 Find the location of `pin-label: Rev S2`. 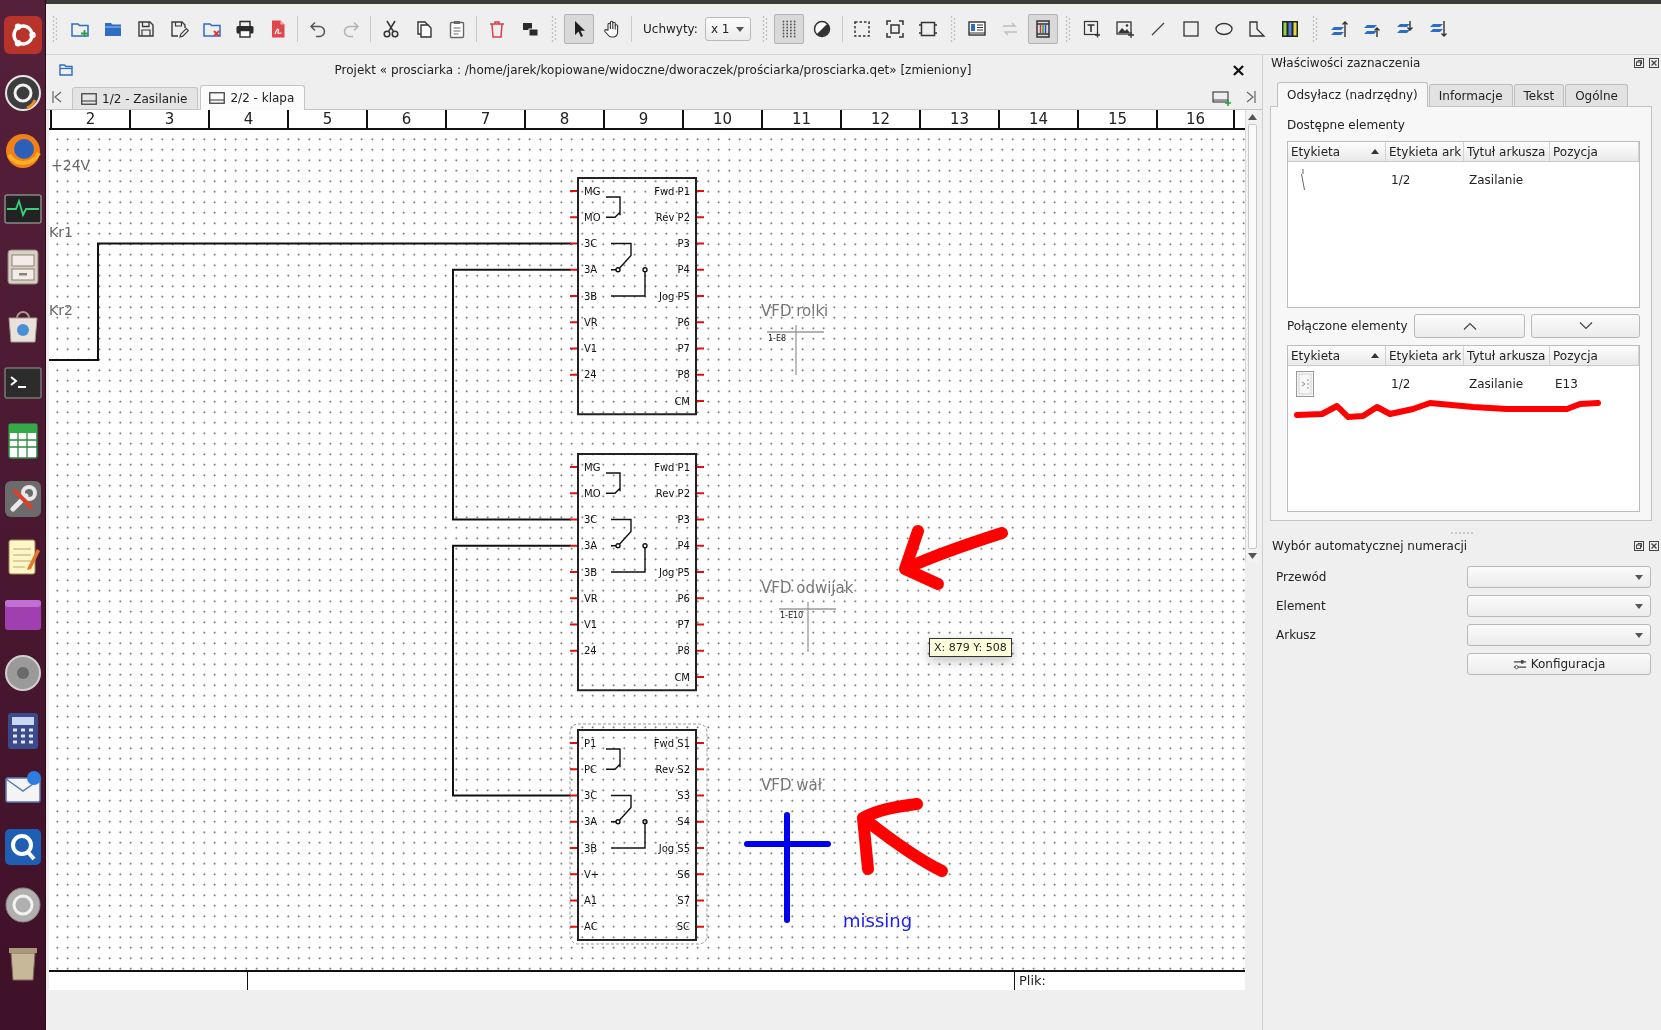

pin-label: Rev S2 is located at coordinates (672, 769).